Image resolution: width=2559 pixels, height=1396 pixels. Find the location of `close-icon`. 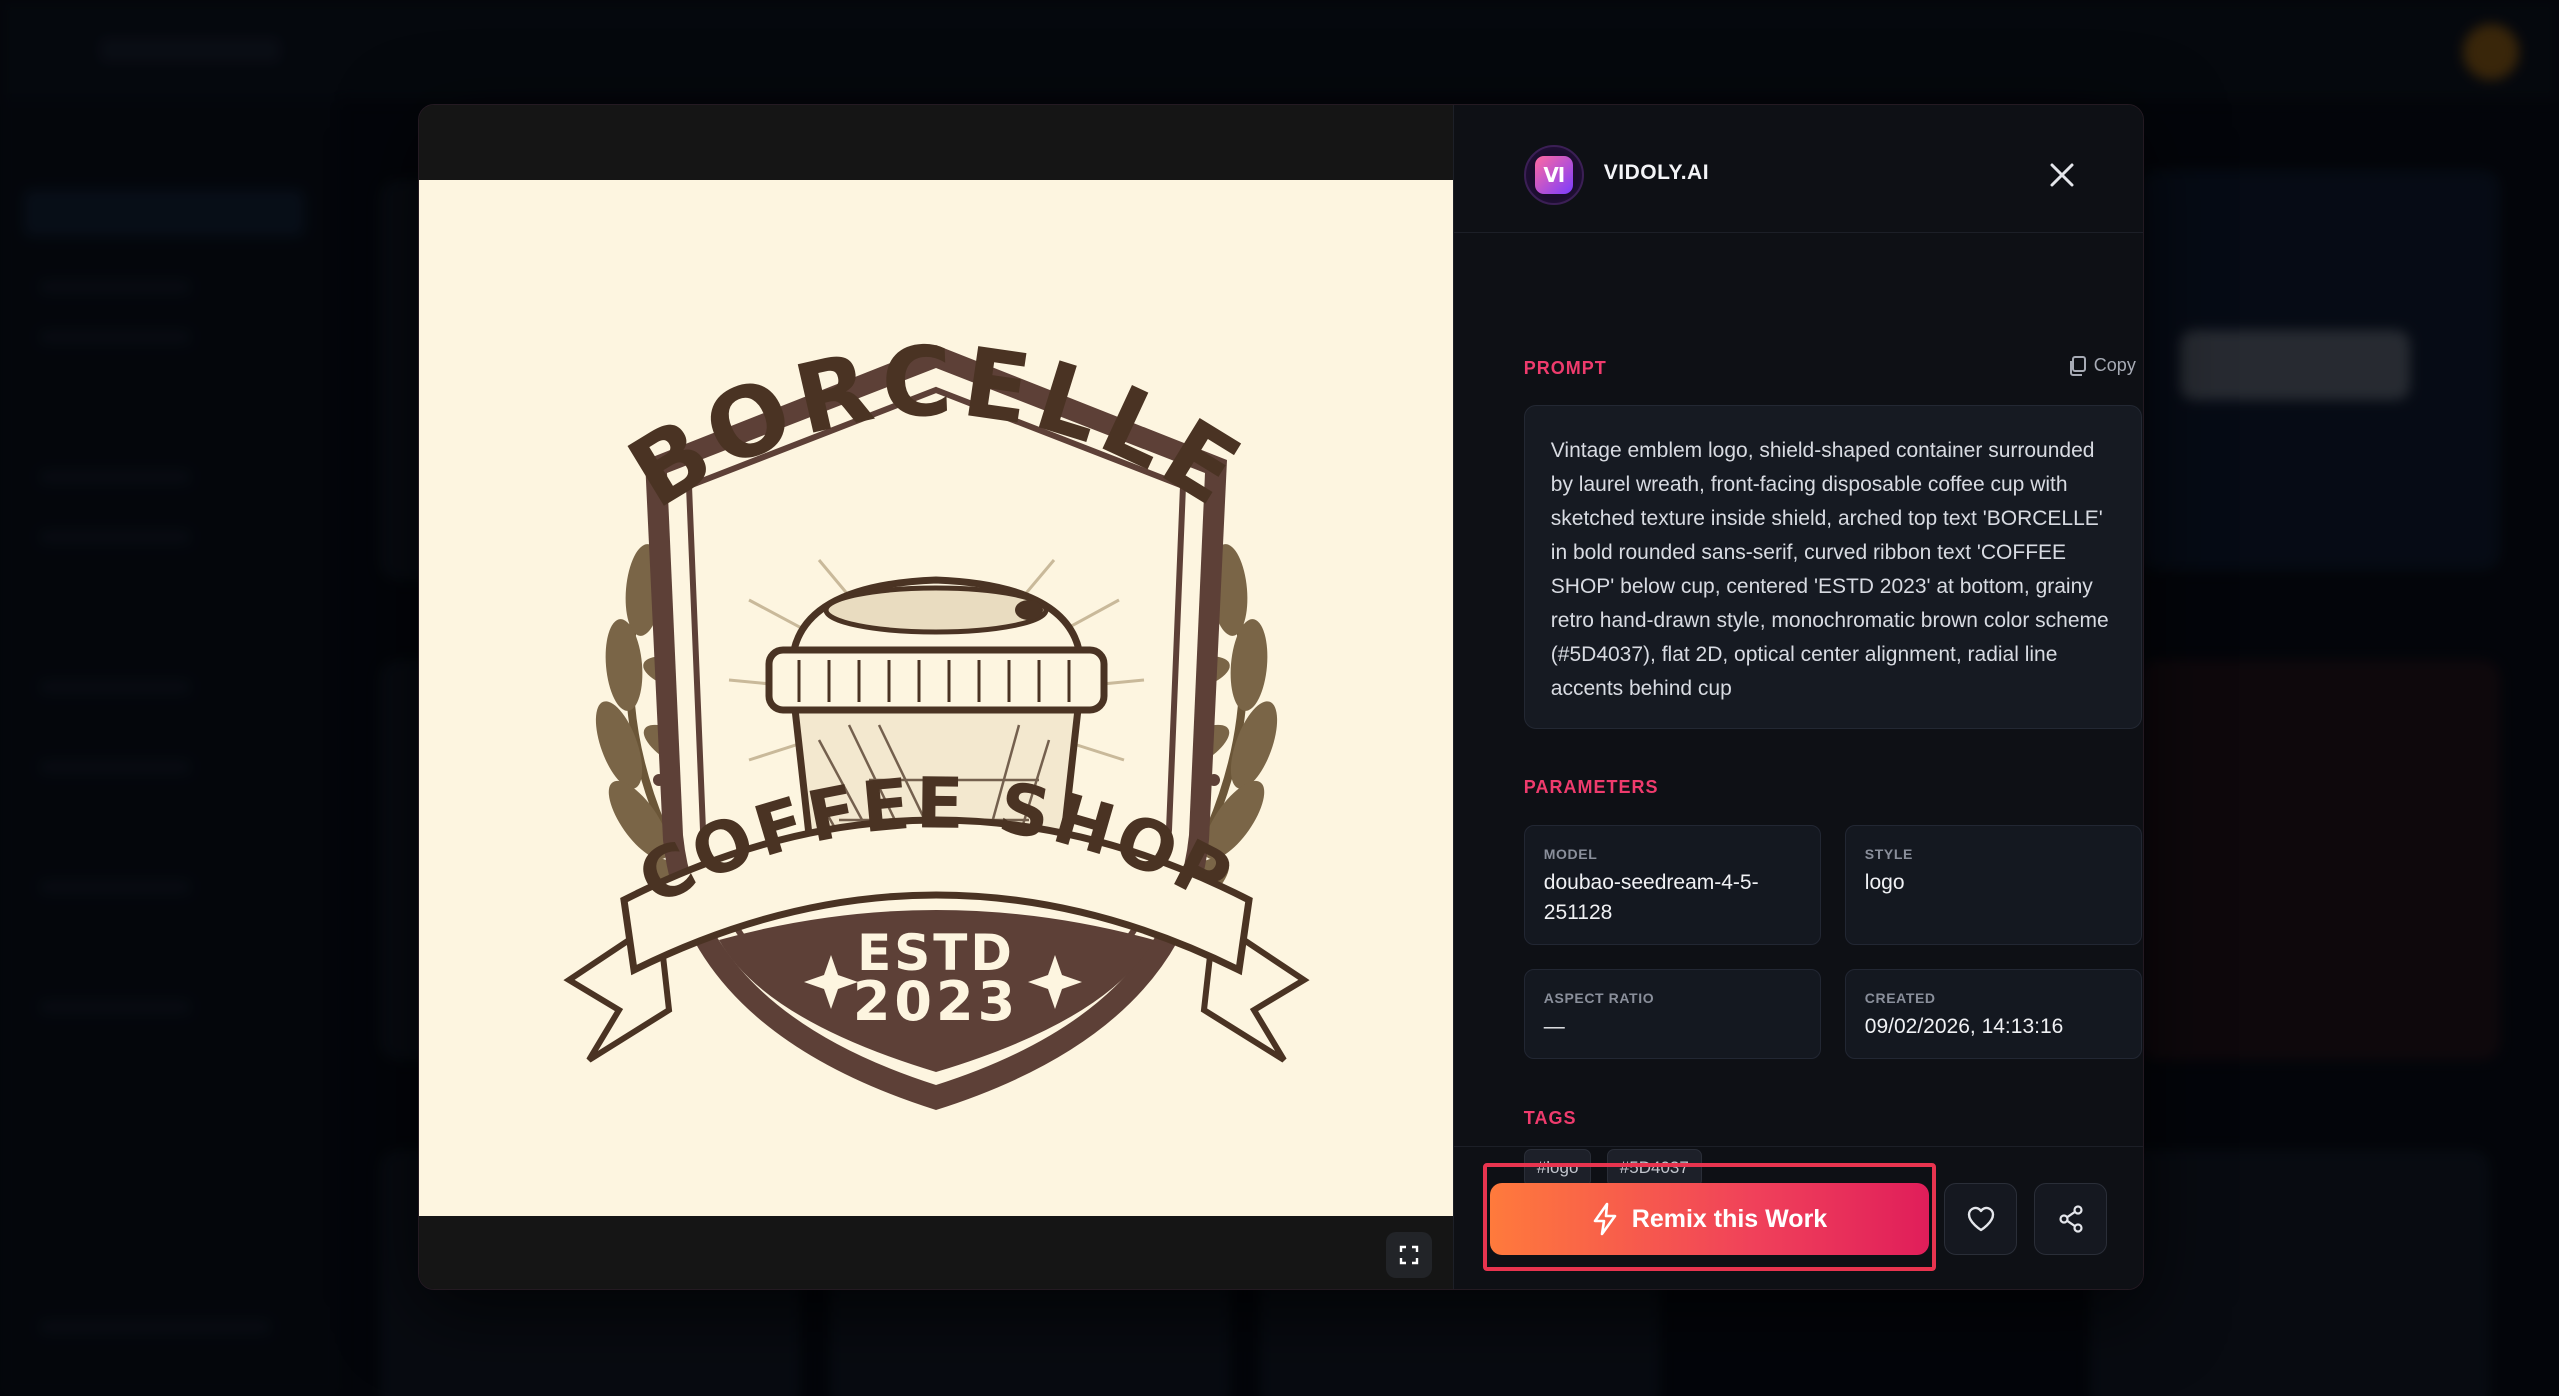

close-icon is located at coordinates (2062, 175).